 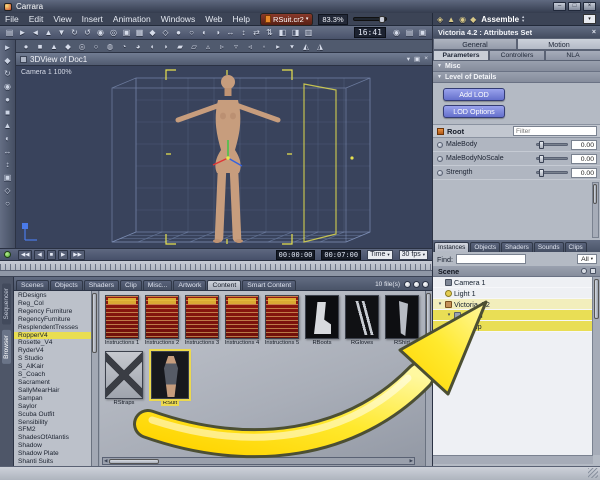 I want to click on scene-panel-tab: Sounds, so click(x=548, y=247).